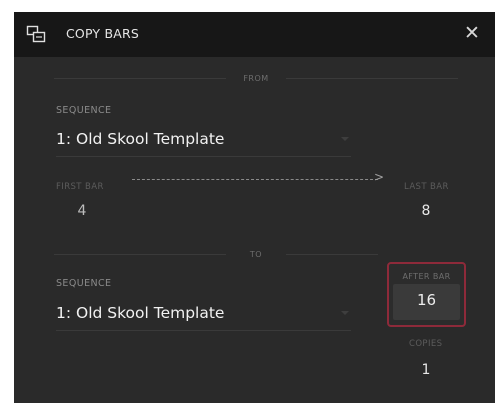 Image resolution: width=499 pixels, height=403 pixels. Describe the element at coordinates (379, 177) in the screenshot. I see `arrow-right-icon: >` at that location.